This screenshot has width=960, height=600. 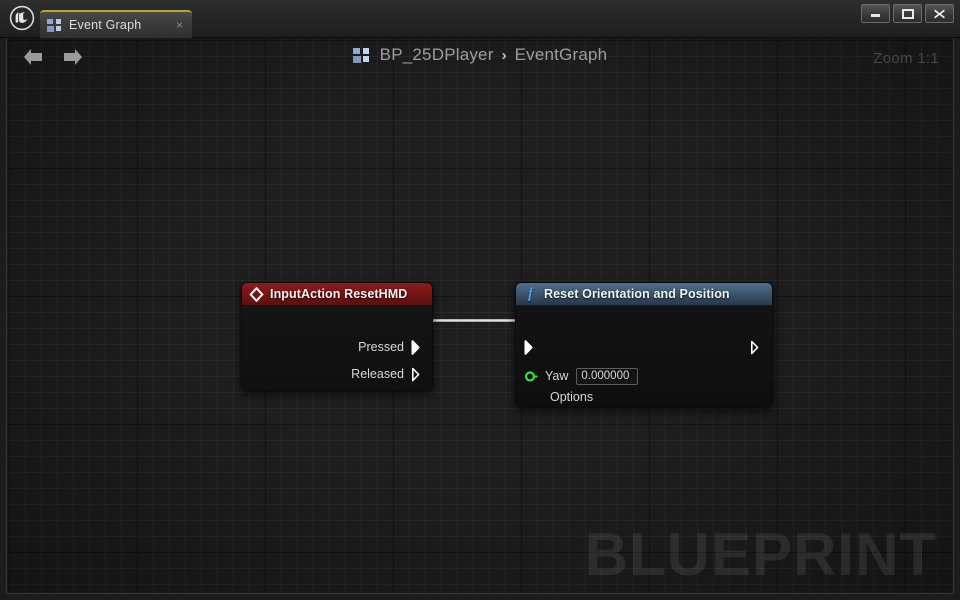 I want to click on options-group: Options Orientation and Position, so click(x=630, y=399).